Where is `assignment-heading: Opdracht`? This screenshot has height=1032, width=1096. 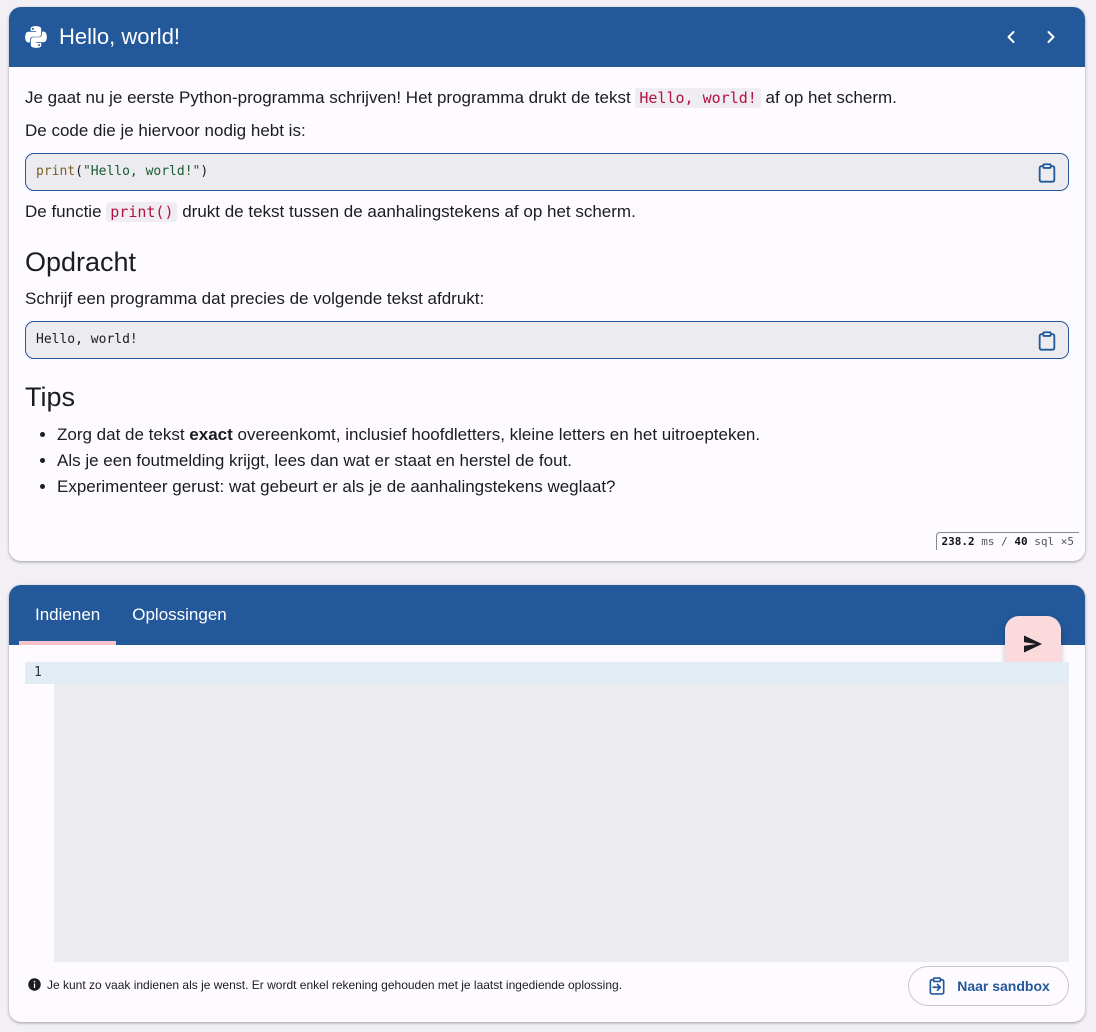
assignment-heading: Opdracht is located at coordinates (81, 261).